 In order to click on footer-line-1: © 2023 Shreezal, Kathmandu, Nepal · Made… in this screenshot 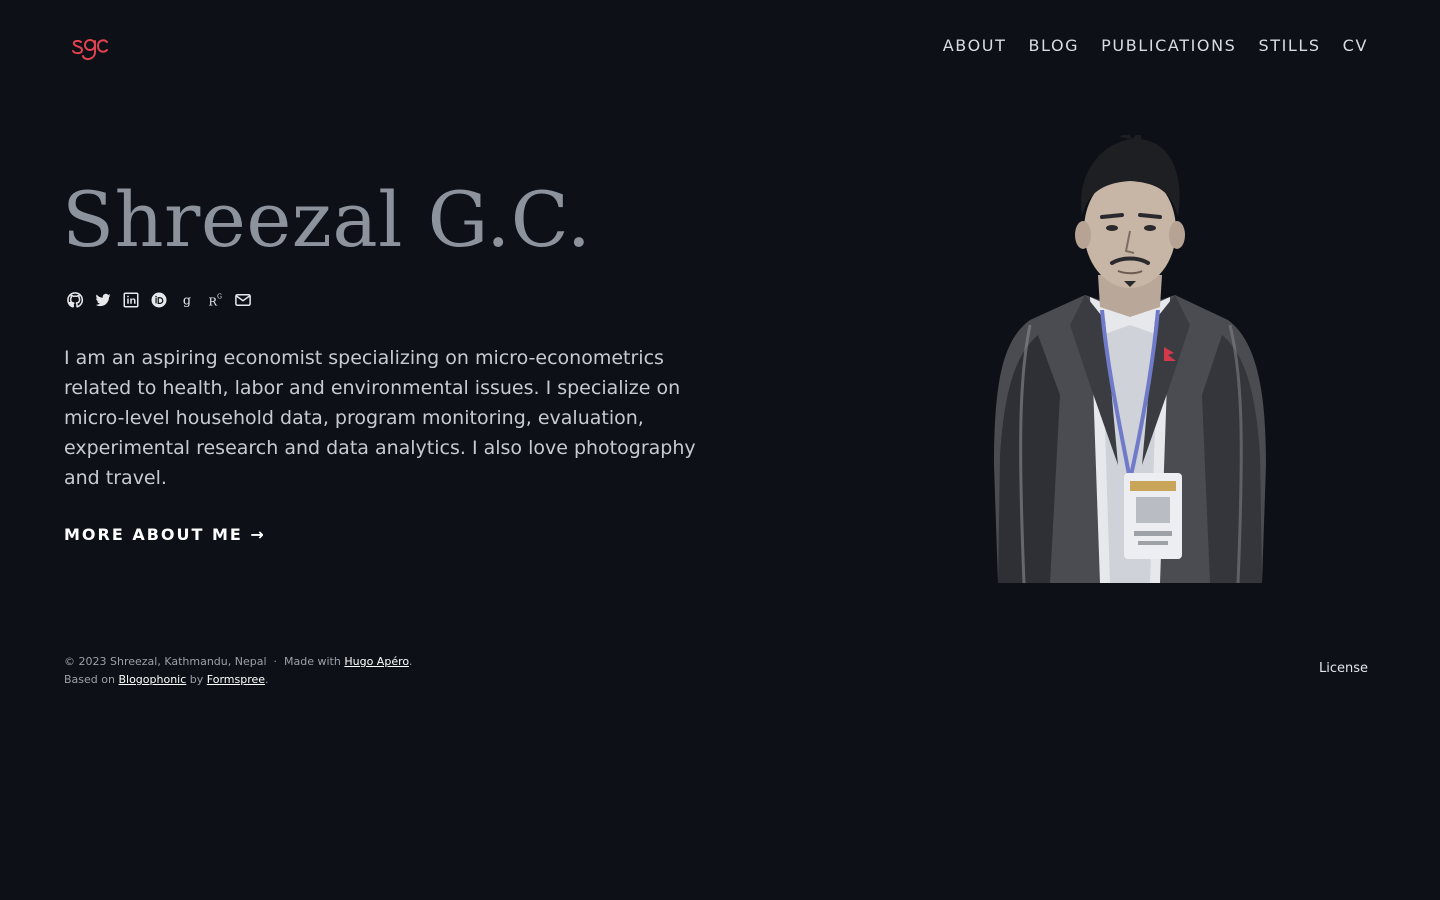, I will do `click(238, 662)`.